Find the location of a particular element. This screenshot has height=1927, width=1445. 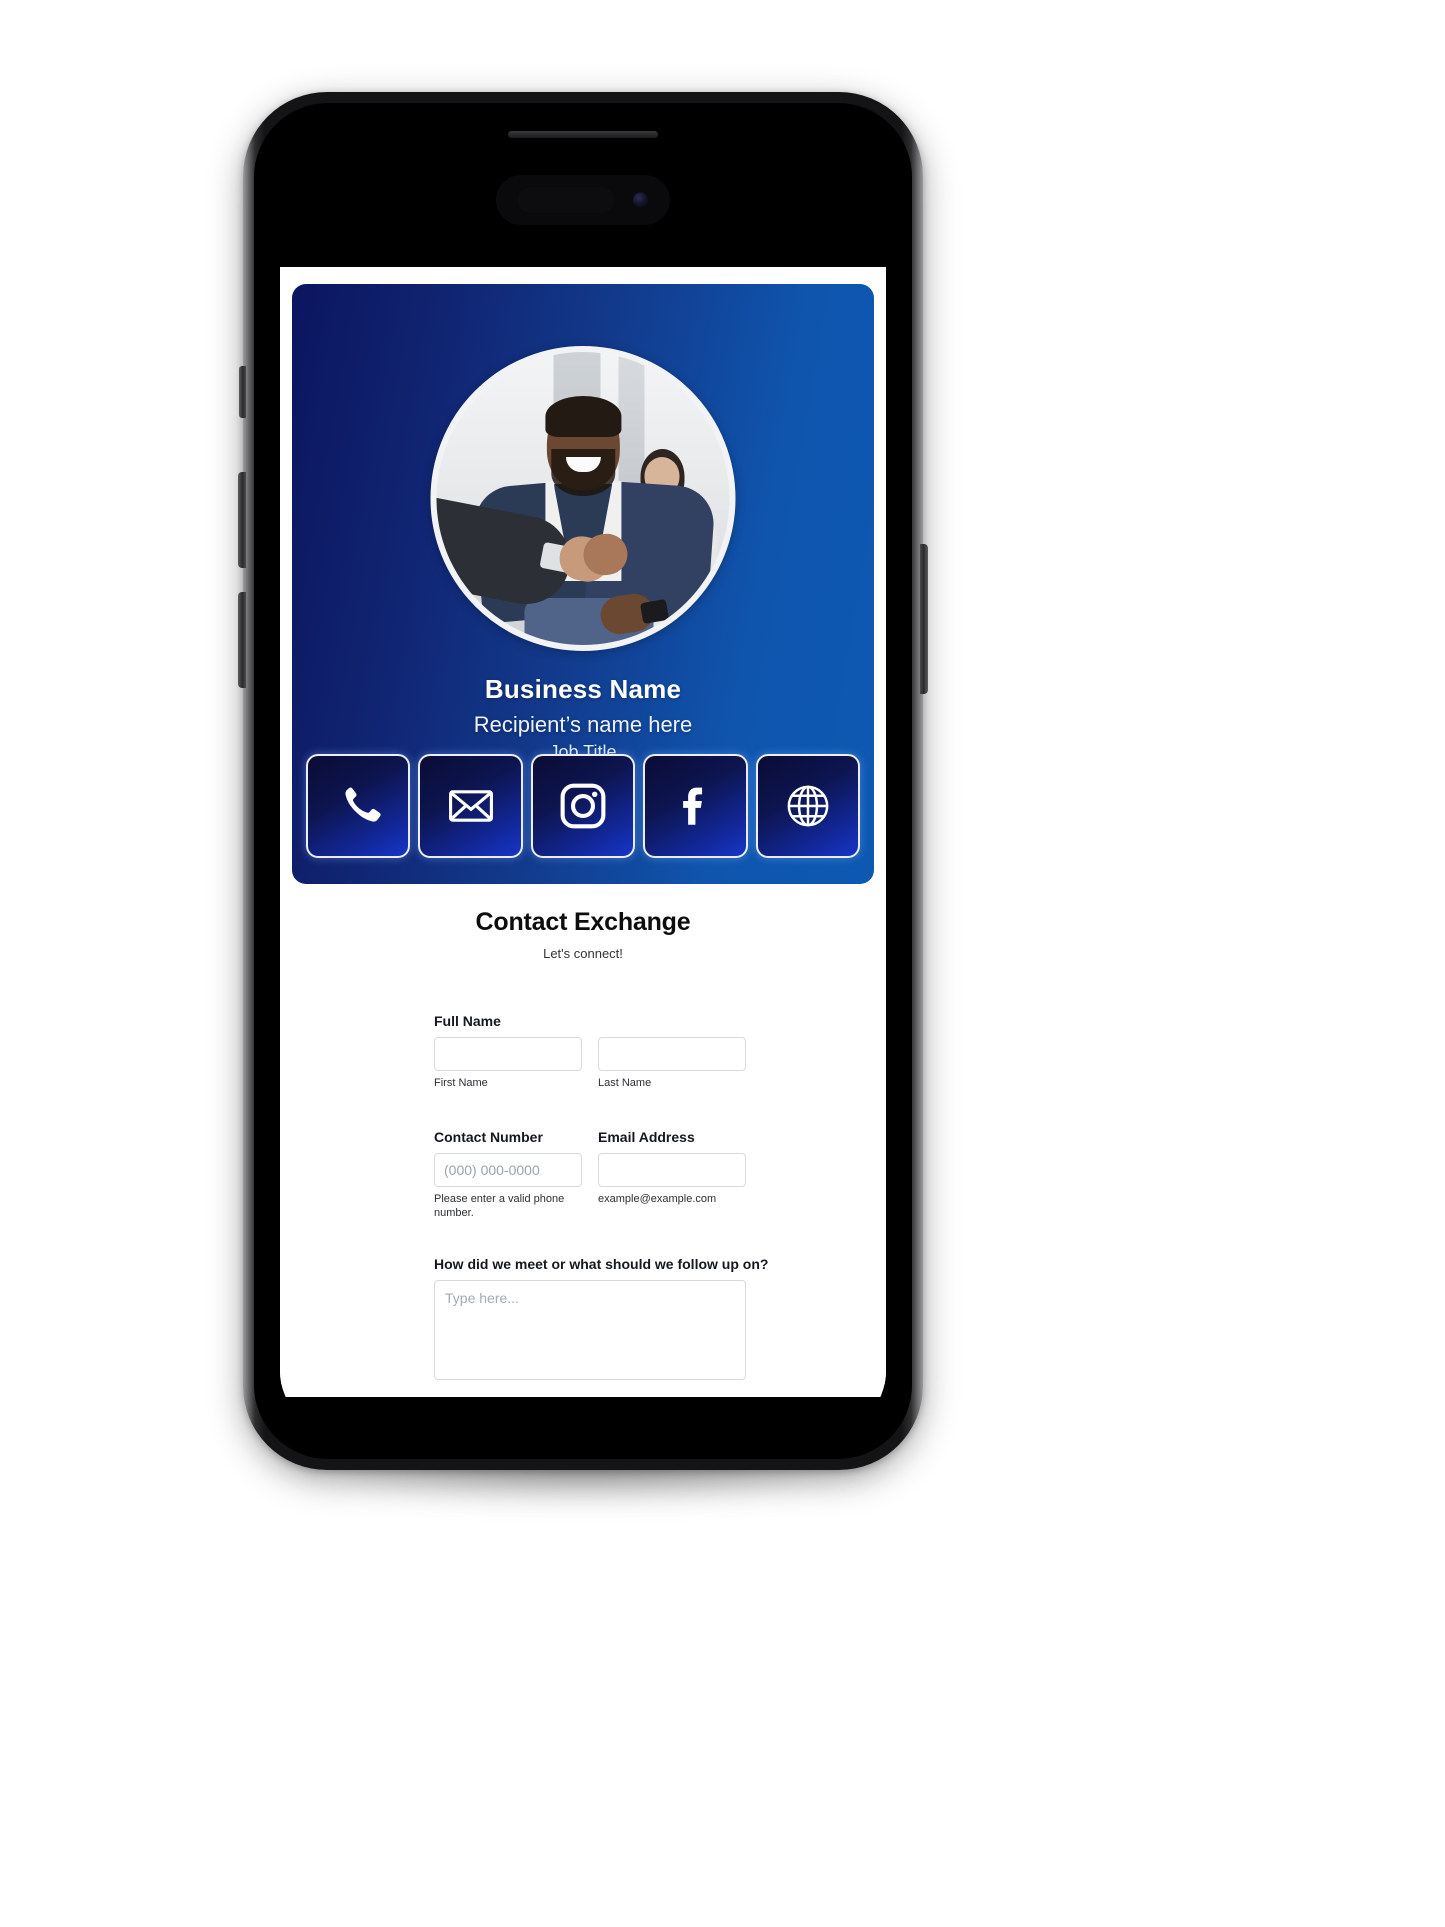

social-links-row is located at coordinates (583, 806).